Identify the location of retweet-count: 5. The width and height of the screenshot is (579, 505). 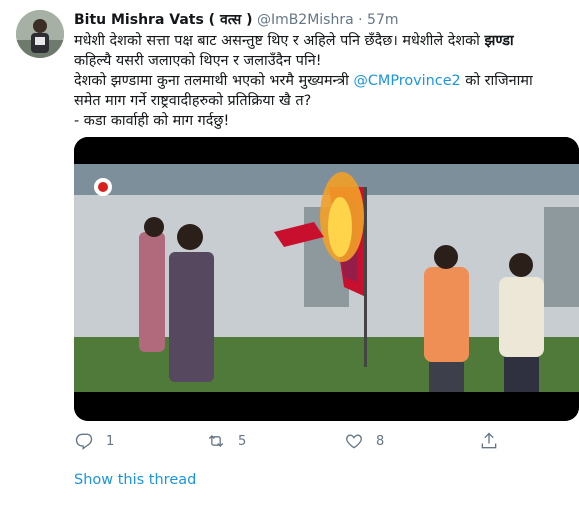
(242, 441).